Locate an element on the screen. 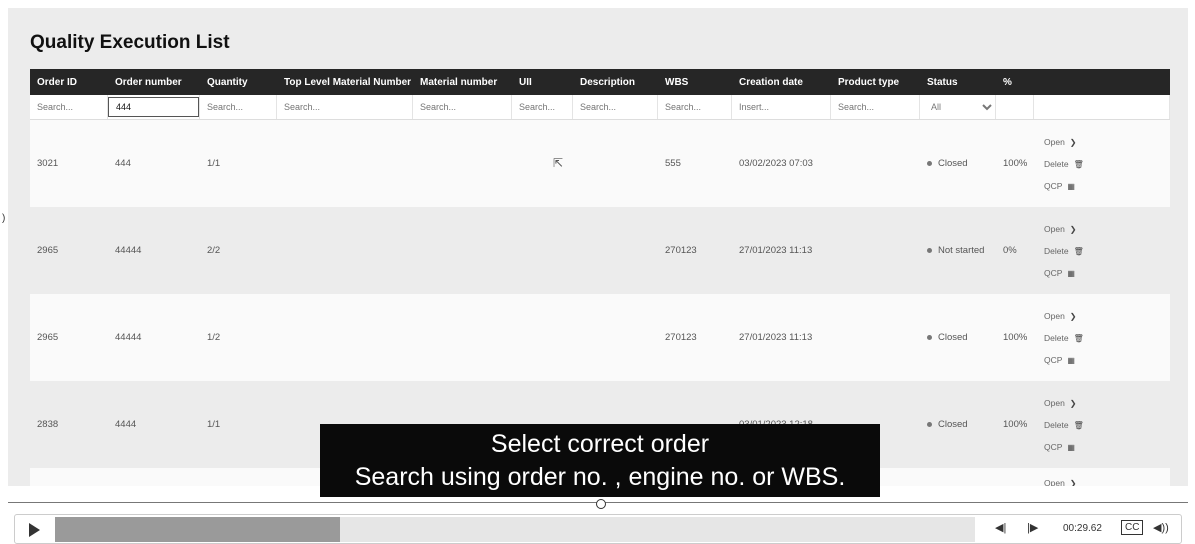 This screenshot has width=1195, height=544. actions-filter-empty is located at coordinates (1102, 107).